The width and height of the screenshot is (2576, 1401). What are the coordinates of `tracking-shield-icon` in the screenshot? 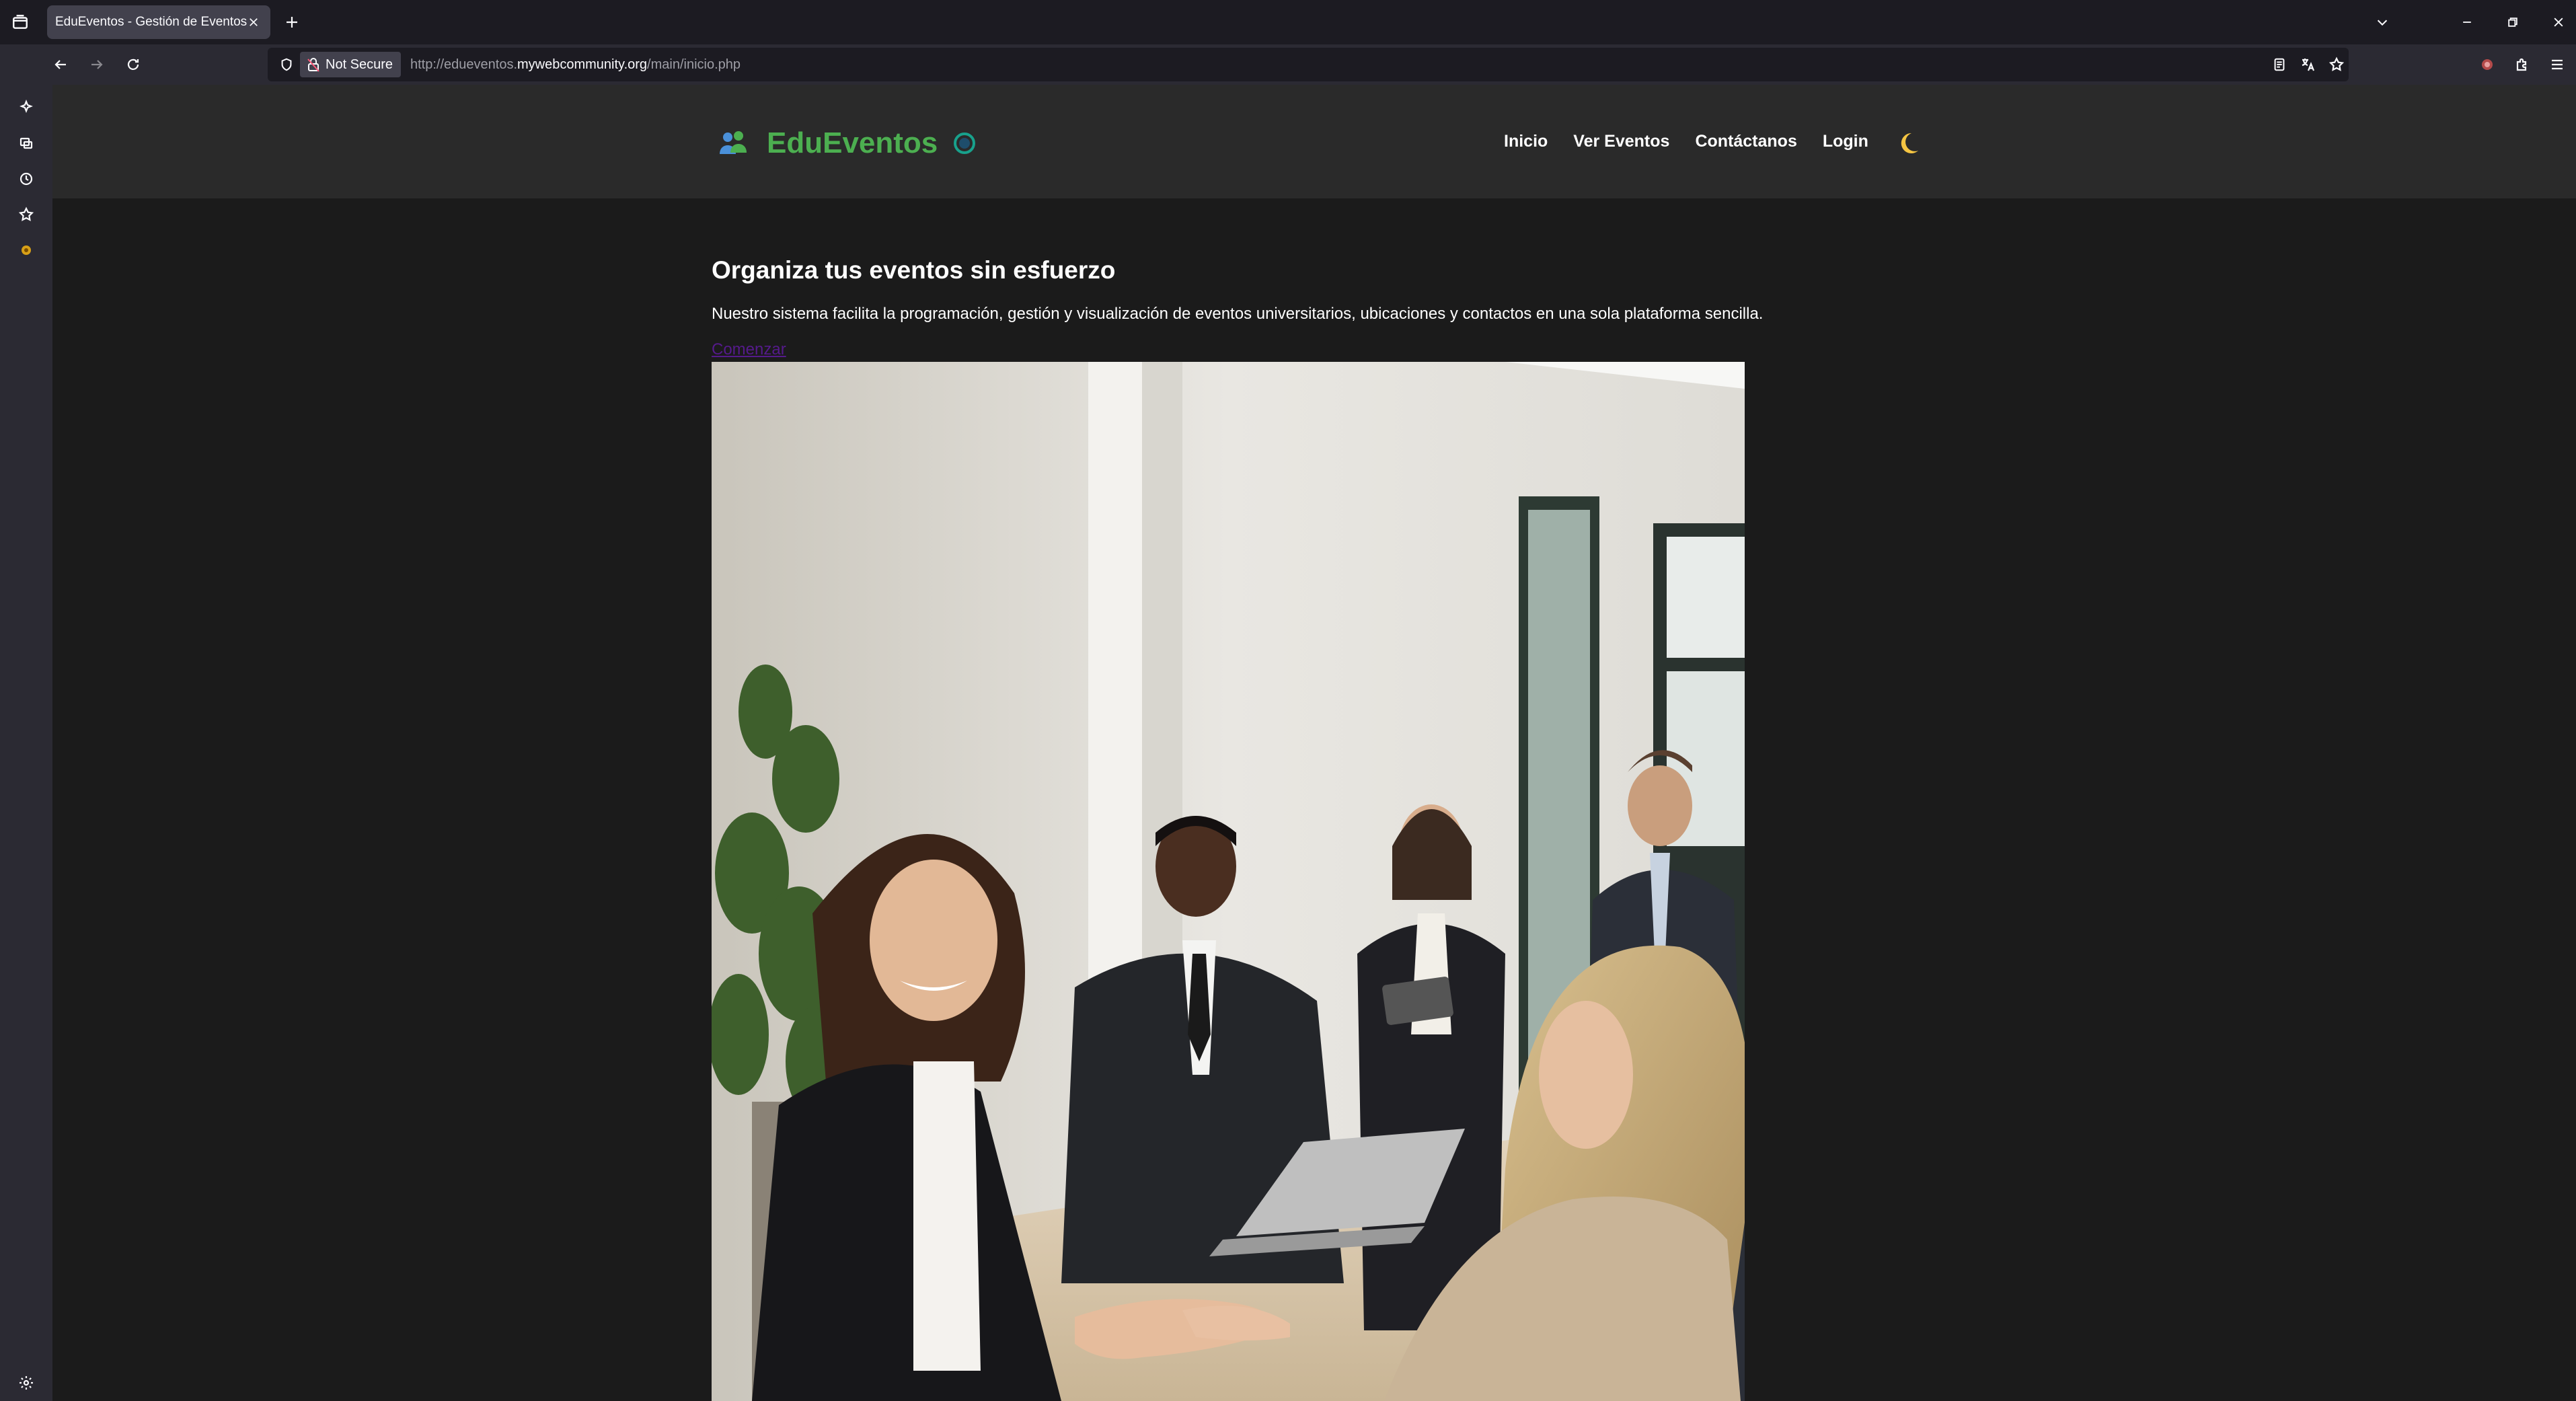 It's located at (286, 64).